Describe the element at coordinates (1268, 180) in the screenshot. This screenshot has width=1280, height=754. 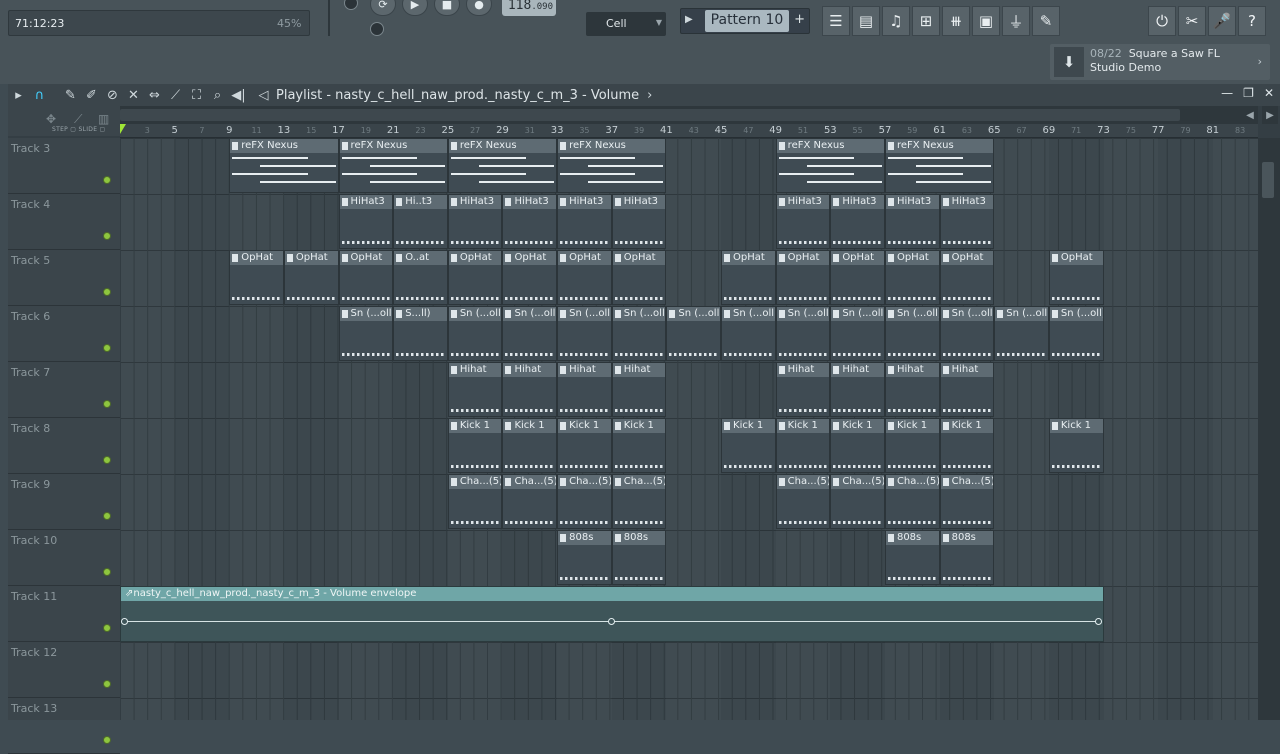
I see `vscroll-thumb` at that location.